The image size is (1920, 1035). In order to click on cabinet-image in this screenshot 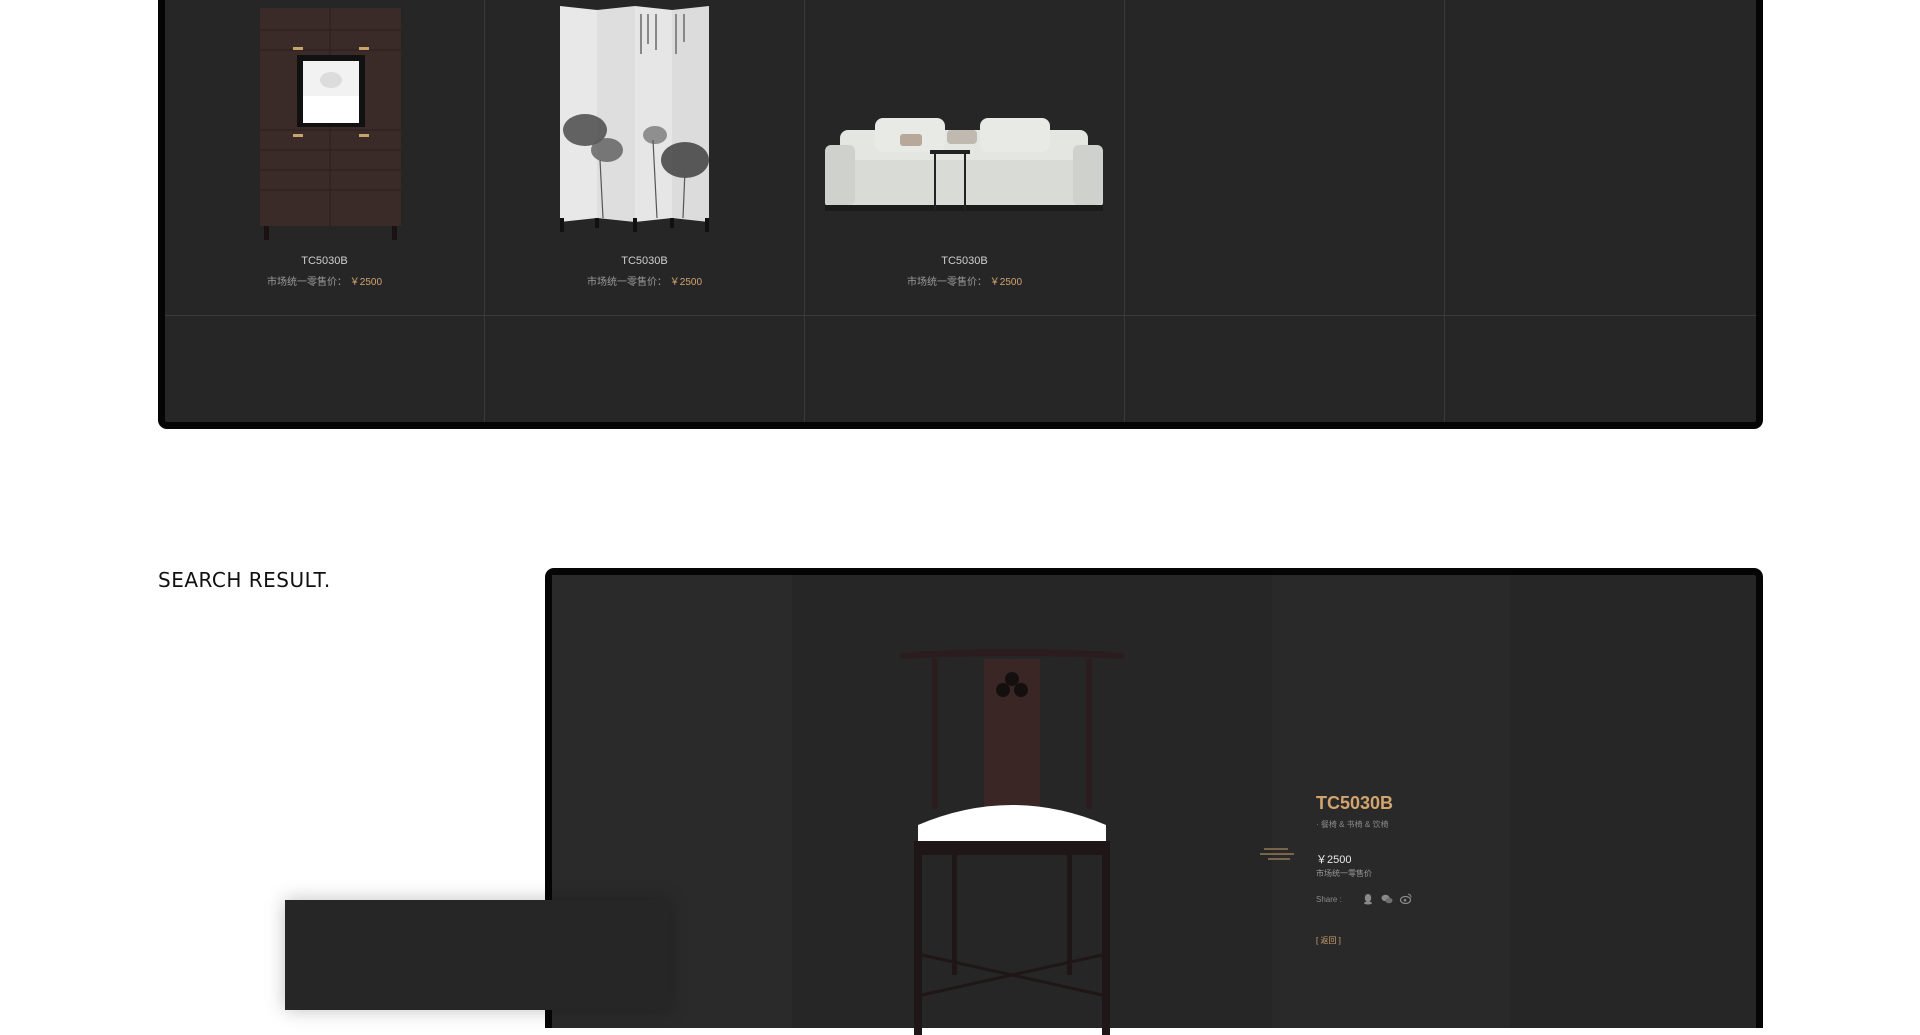, I will do `click(330, 124)`.